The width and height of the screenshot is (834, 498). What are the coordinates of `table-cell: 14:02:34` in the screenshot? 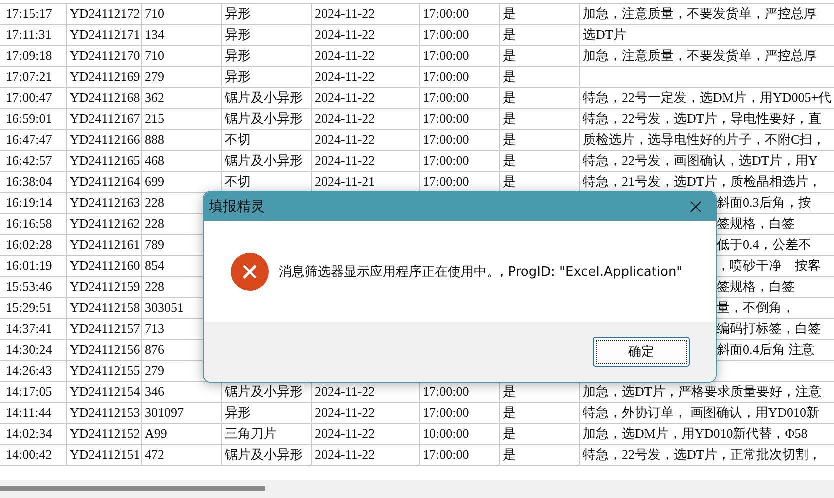 It's located at (33, 434).